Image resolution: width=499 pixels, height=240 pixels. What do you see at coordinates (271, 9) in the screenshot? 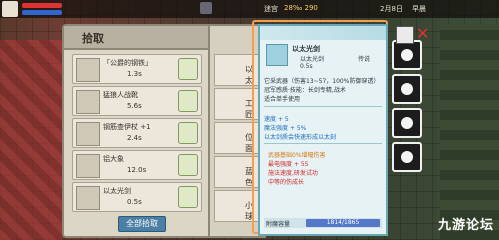
I see `map-label: 迷宫` at bounding box center [271, 9].